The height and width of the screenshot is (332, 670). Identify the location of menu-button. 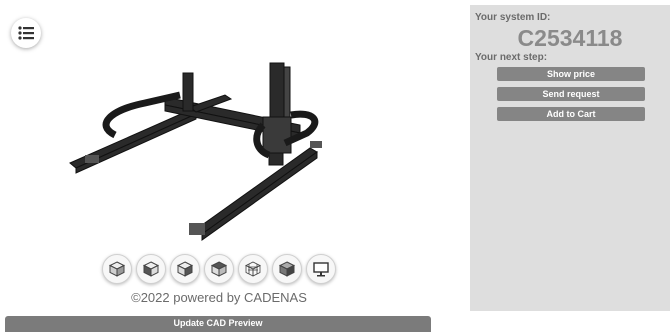
(26, 33).